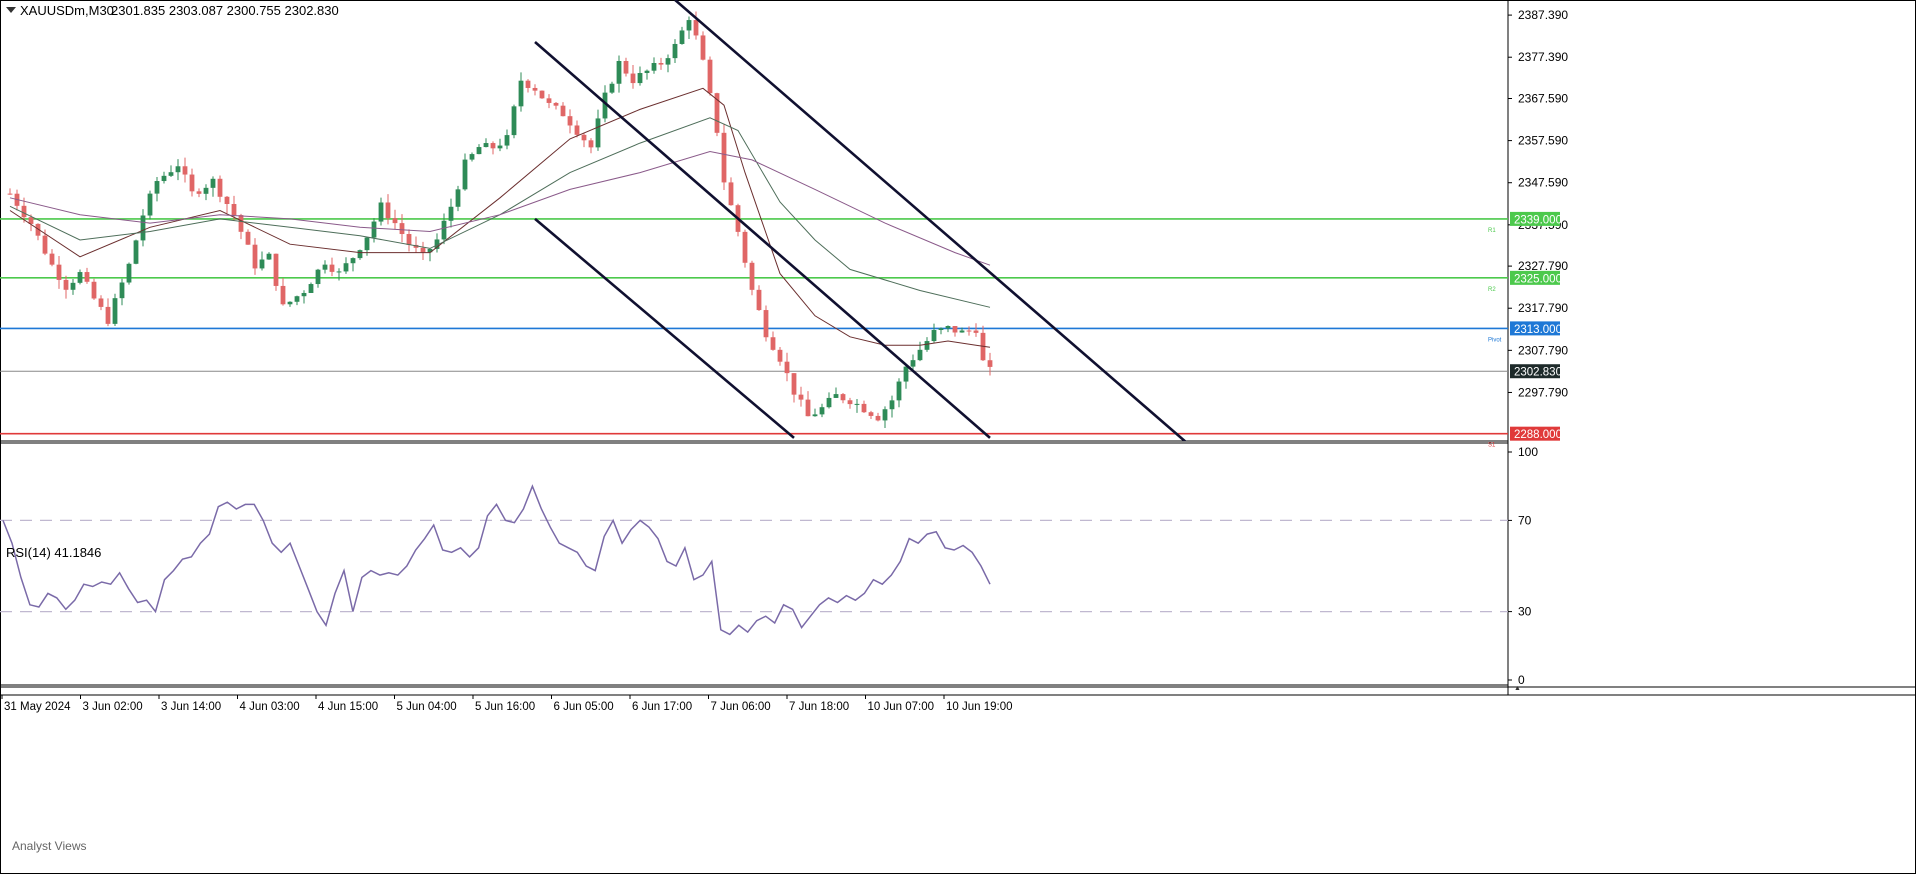 This screenshot has width=1916, height=879. I want to click on y-tick-label: 2307.790, so click(1543, 350).